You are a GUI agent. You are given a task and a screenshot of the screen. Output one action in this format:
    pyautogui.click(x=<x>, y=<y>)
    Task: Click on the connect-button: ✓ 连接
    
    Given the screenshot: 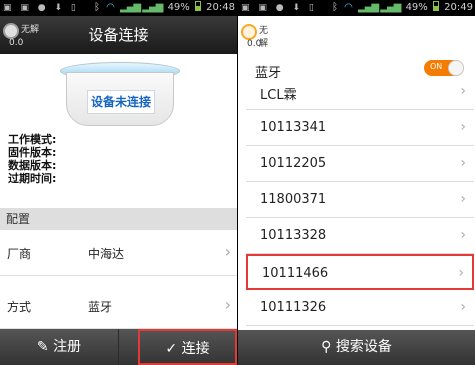 What is the action you would take?
    pyautogui.click(x=187, y=347)
    